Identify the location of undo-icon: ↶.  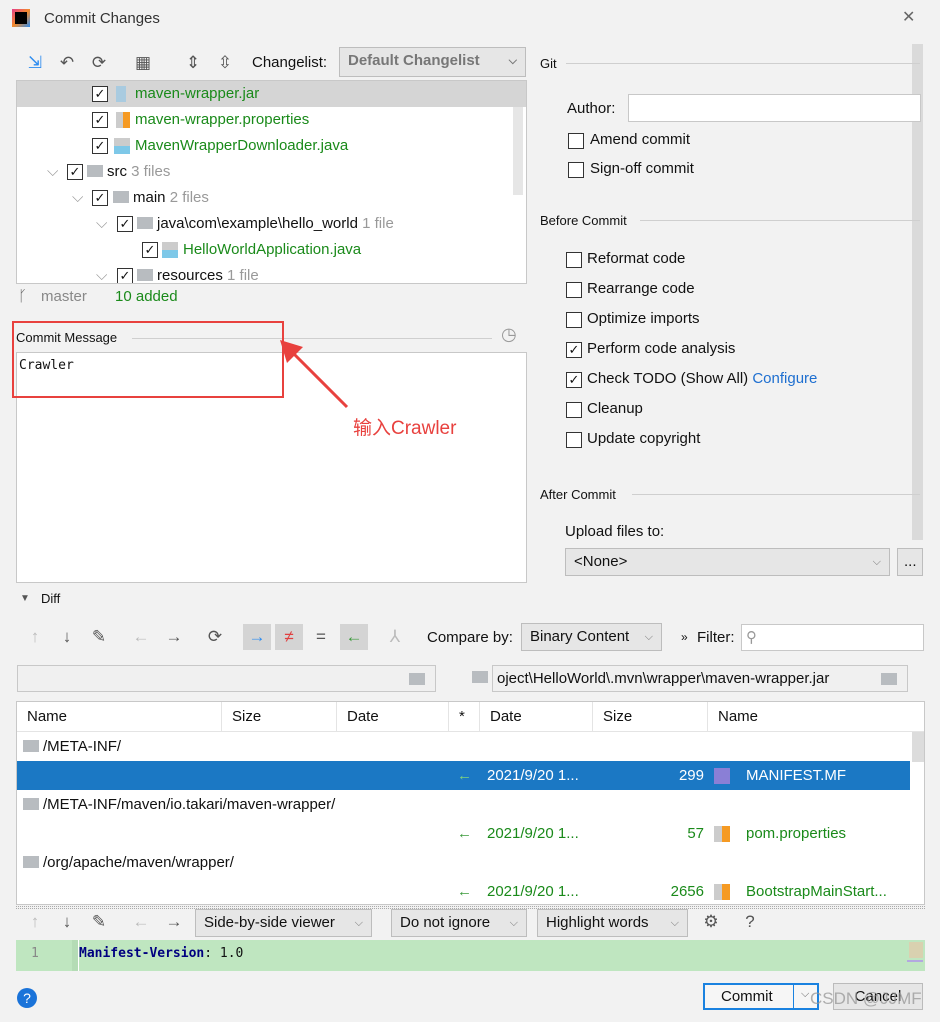
(67, 63).